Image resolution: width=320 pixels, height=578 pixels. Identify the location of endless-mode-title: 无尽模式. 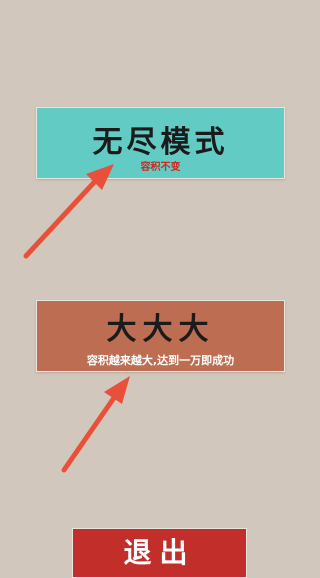
(160, 142).